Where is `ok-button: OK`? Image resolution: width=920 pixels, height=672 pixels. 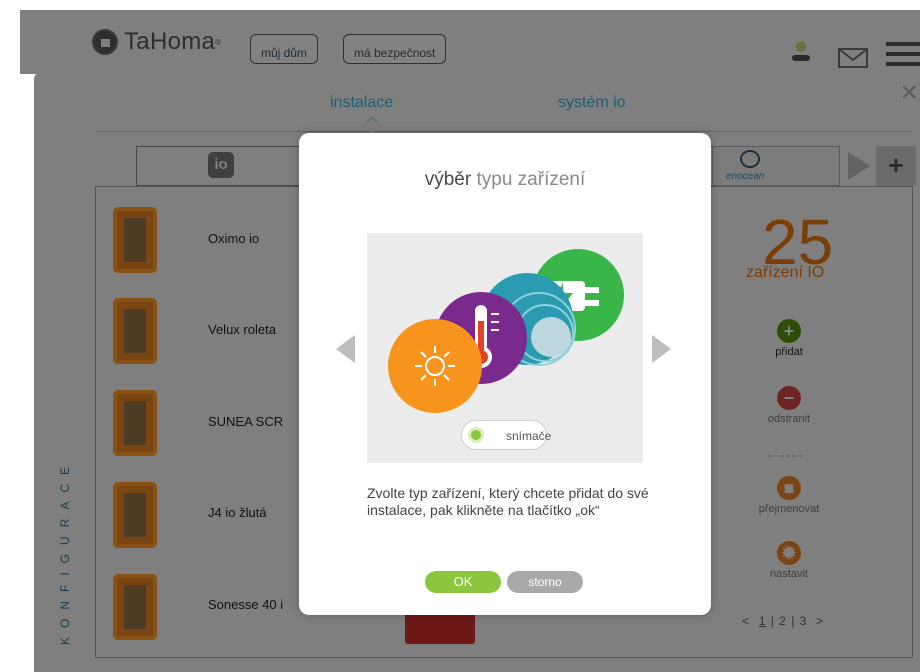 ok-button: OK is located at coordinates (463, 582).